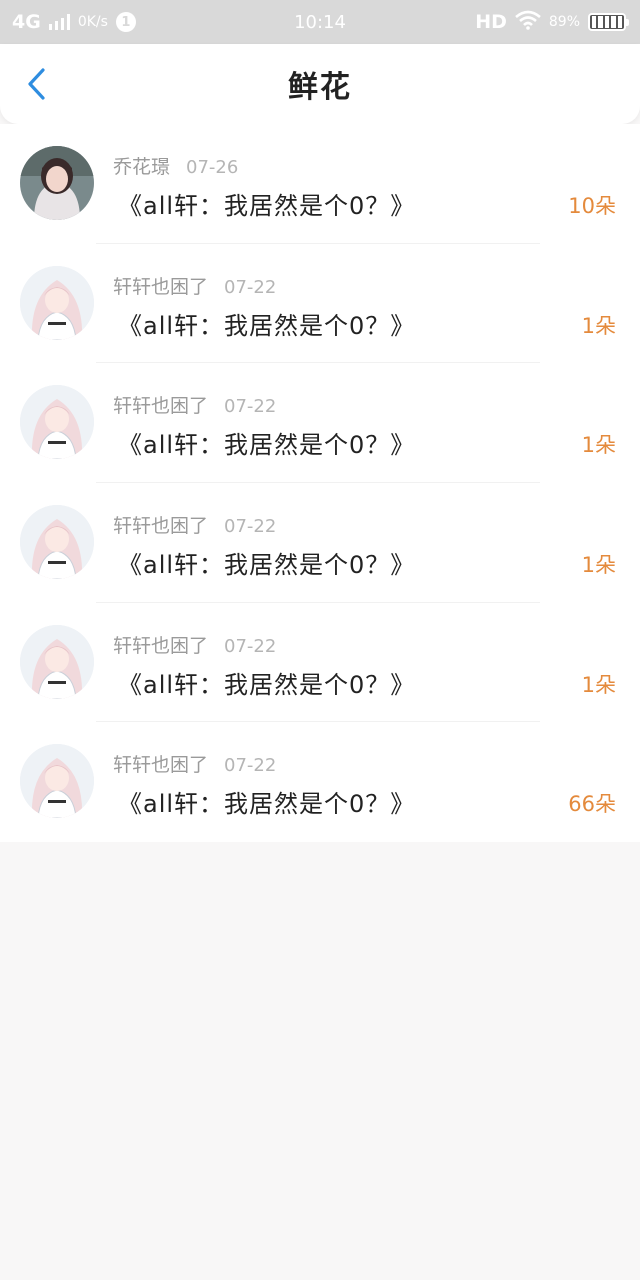 The height and width of the screenshot is (1280, 640). I want to click on wifi-icon, so click(528, 22).